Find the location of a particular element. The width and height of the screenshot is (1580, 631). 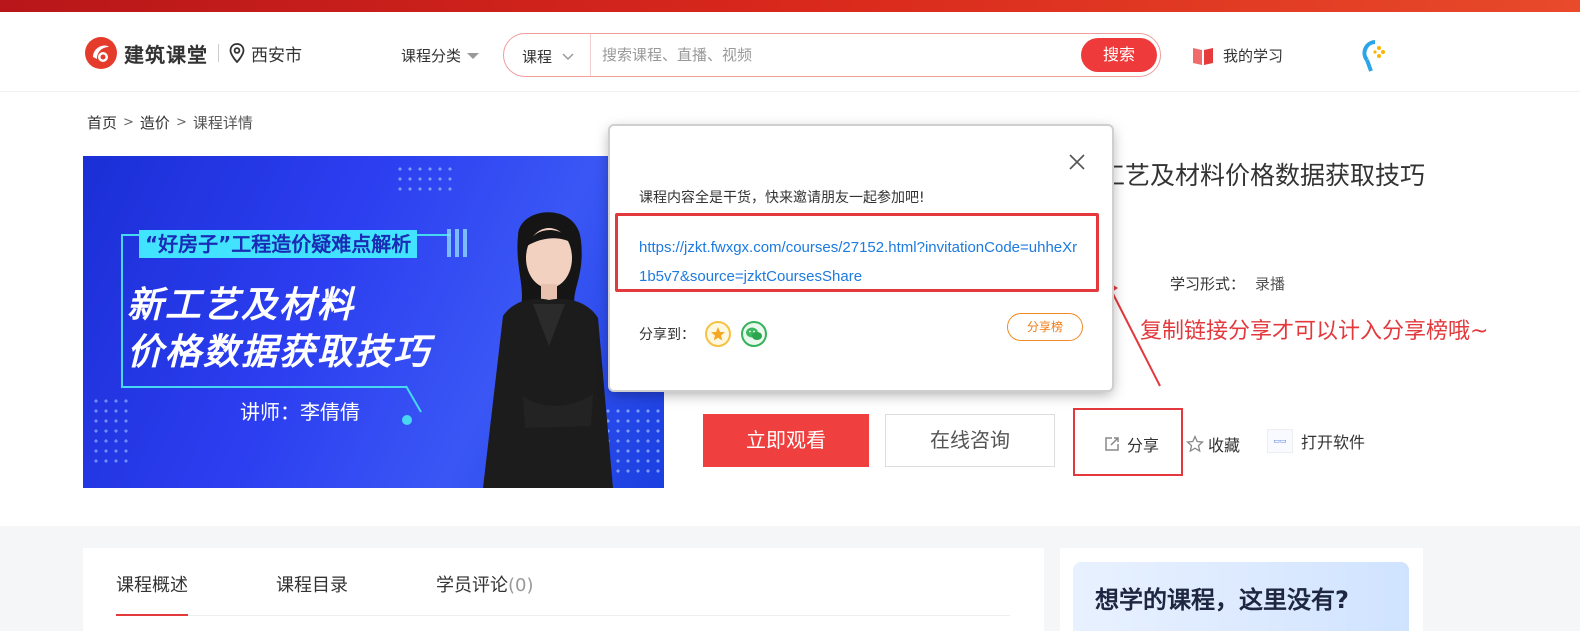

share-to-label: 分享到： is located at coordinates (667, 335).